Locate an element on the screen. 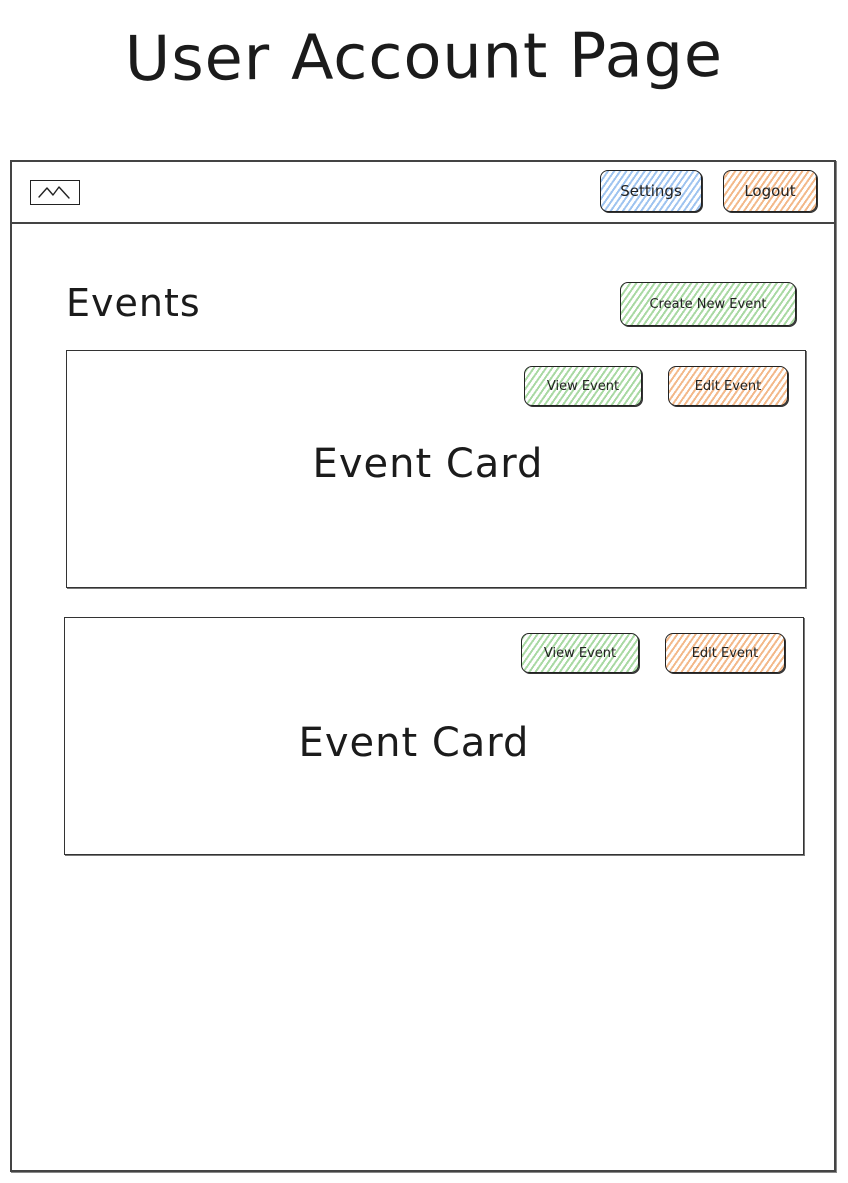 The image size is (848, 1183). create-new-event-button: Create New Event is located at coordinates (708, 304).